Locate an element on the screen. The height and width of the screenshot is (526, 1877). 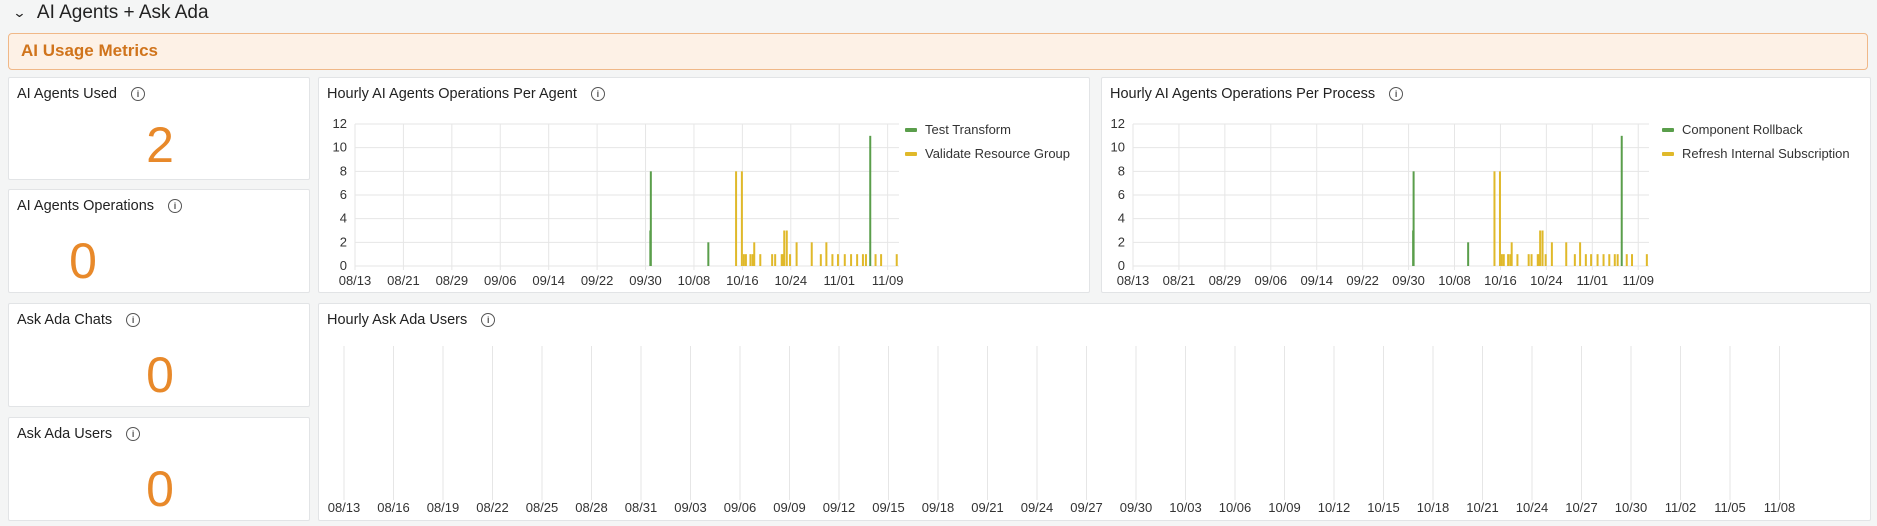
x-tick-label: 10/12 is located at coordinates (1334, 507).